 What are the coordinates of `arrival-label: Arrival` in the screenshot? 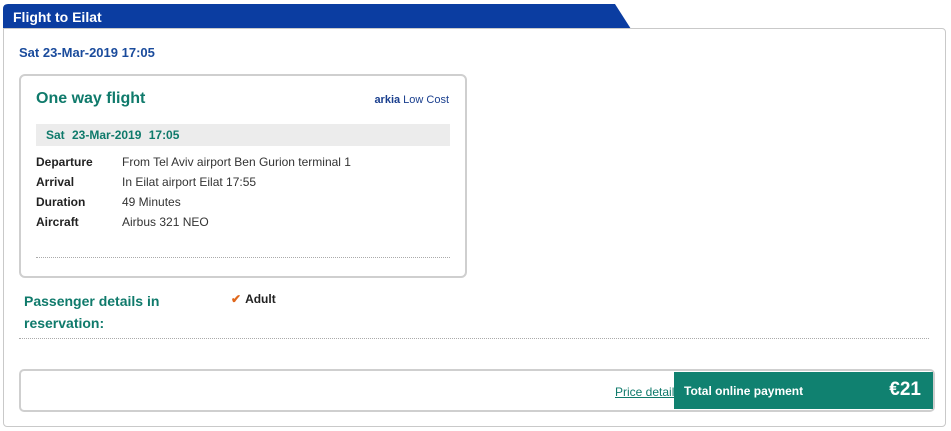 It's located at (55, 182).